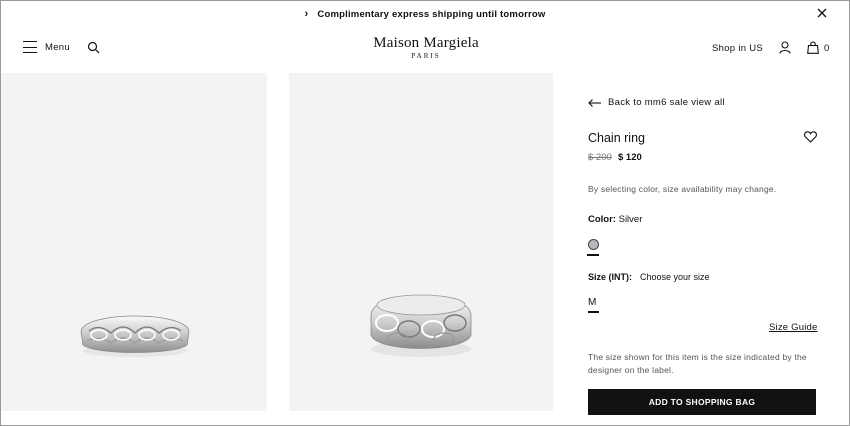 This screenshot has height=426, width=850. Describe the element at coordinates (594, 102) in the screenshot. I see `arrow-left-icon` at that location.